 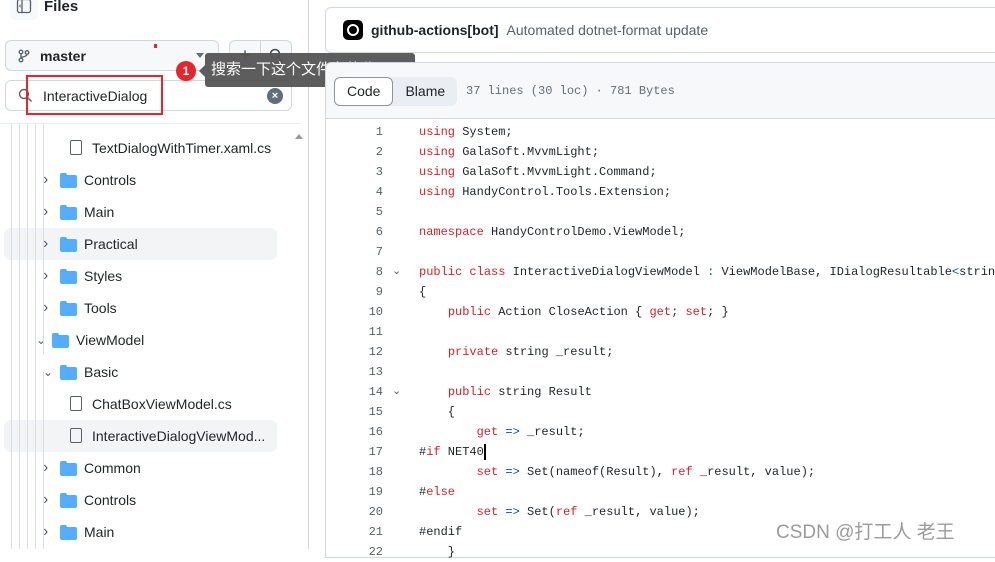 What do you see at coordinates (527, 152) in the screenshot?
I see `code-token: GalaSoft.MvvmLight;` at bounding box center [527, 152].